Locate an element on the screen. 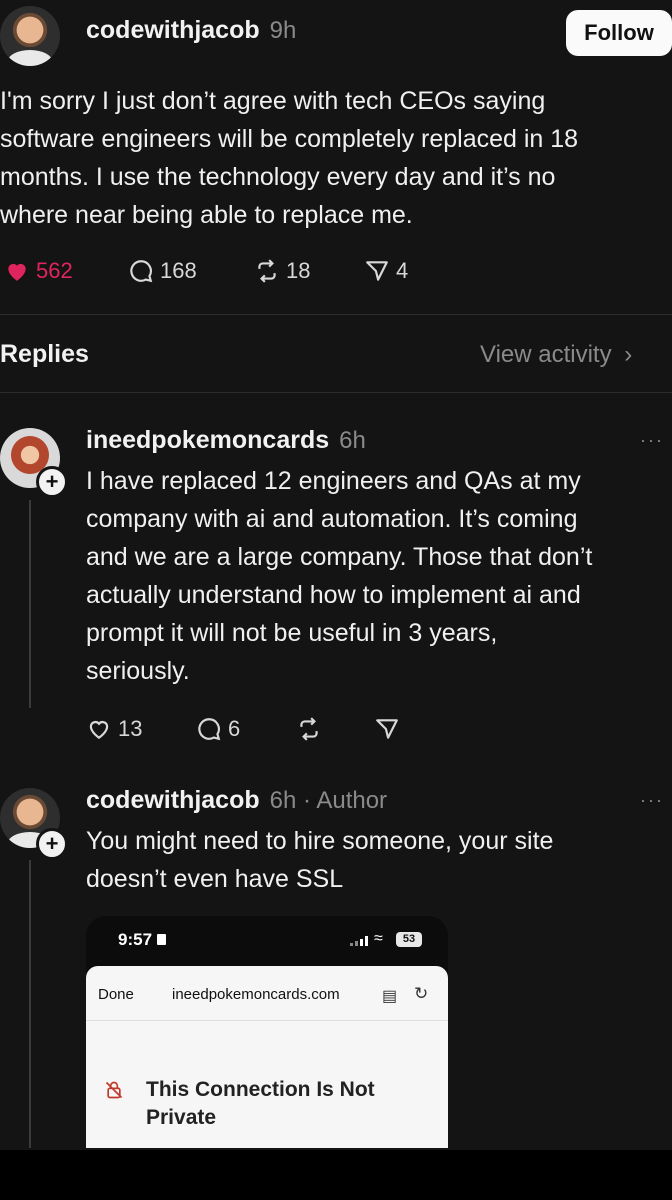 The height and width of the screenshot is (1200, 672). warning-lock-icon is located at coordinates (114, 1090).